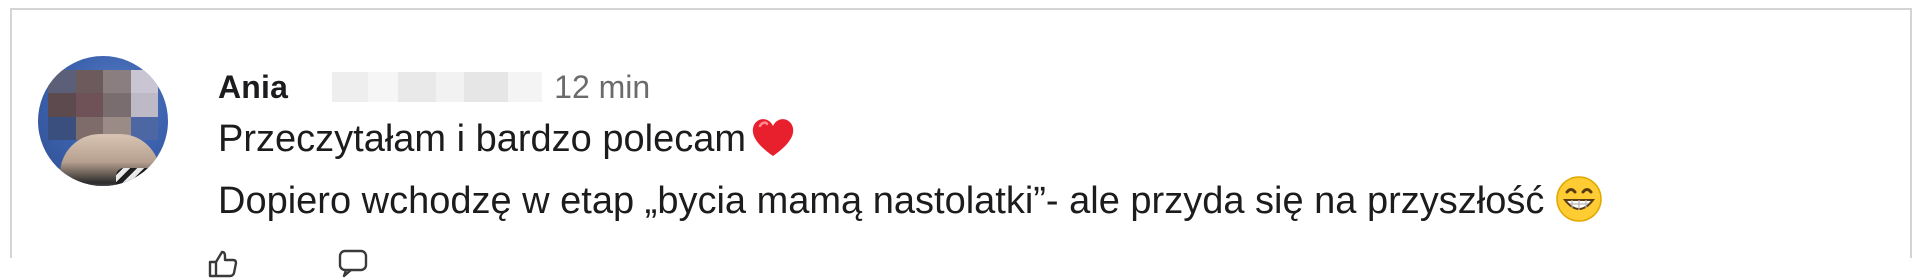 The height and width of the screenshot is (280, 1920). I want to click on comment-timestamp: 12 min, so click(602, 87).